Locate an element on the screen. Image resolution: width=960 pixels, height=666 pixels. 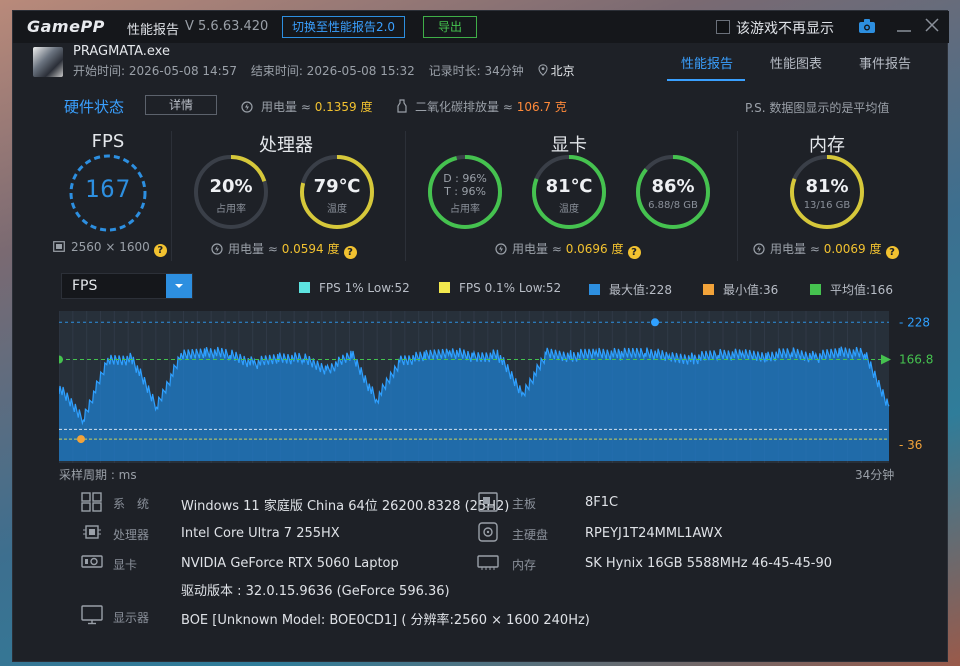
gpu-vram-label: 6.88/8 GB is located at coordinates (673, 205).